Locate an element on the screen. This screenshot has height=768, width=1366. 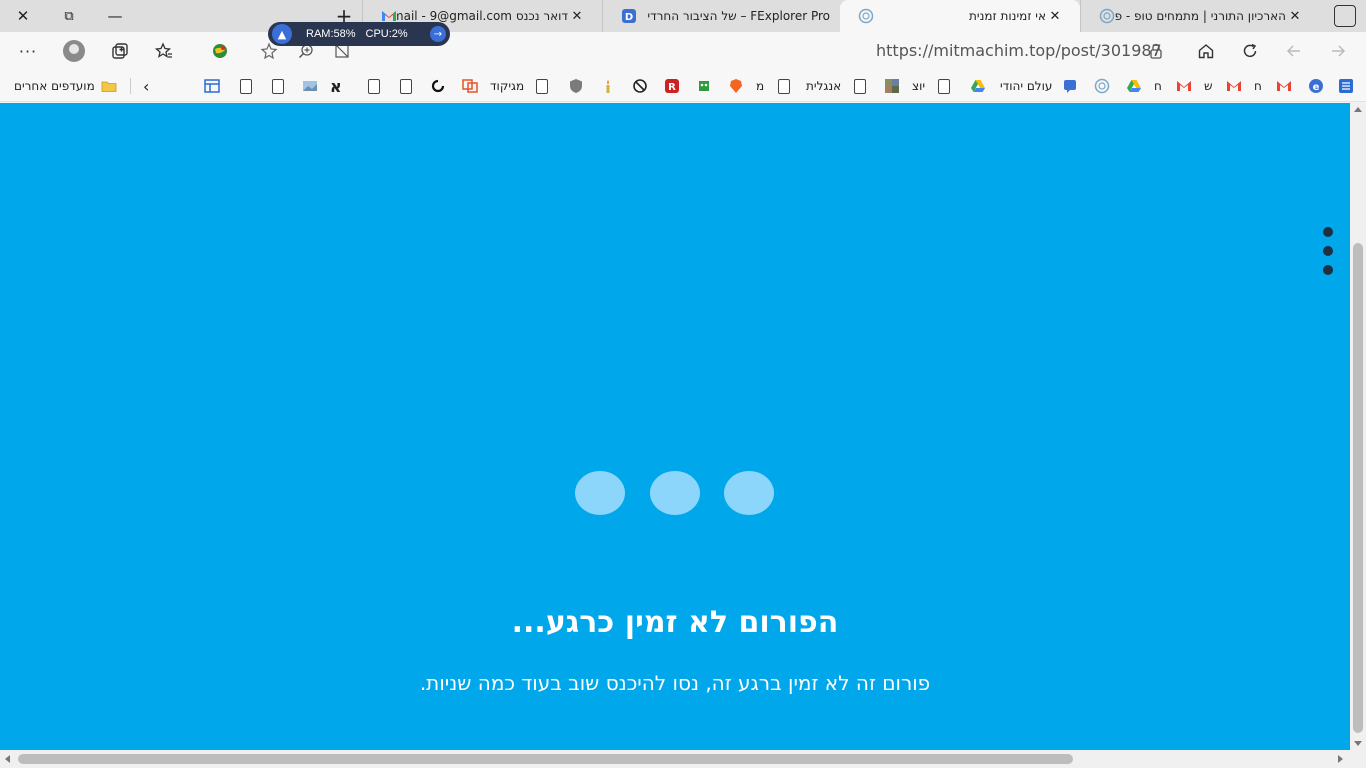
arrow-right-icon is located at coordinates (1339, 51).